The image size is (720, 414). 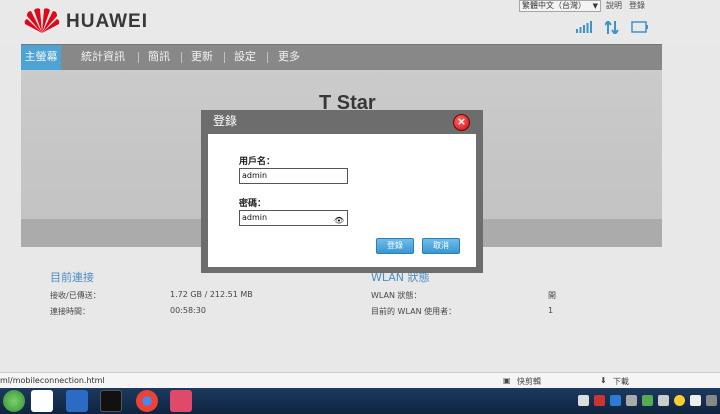 What do you see at coordinates (441, 246) in the screenshot?
I see `cancel-button: 取消` at bounding box center [441, 246].